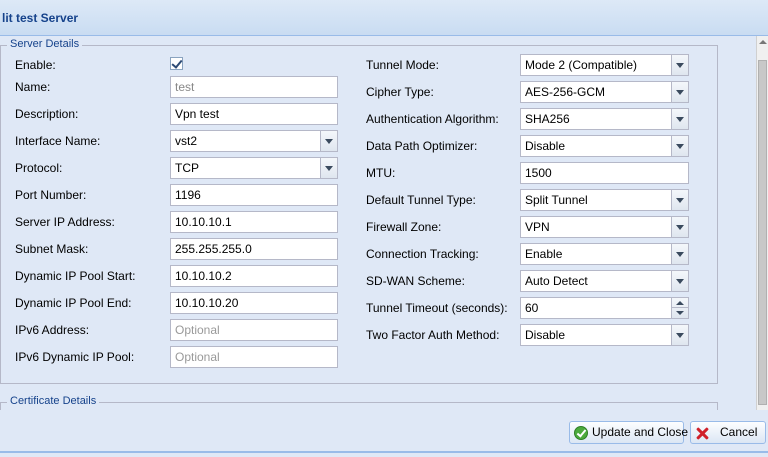  I want to click on port-number-field: 1196, so click(254, 195).